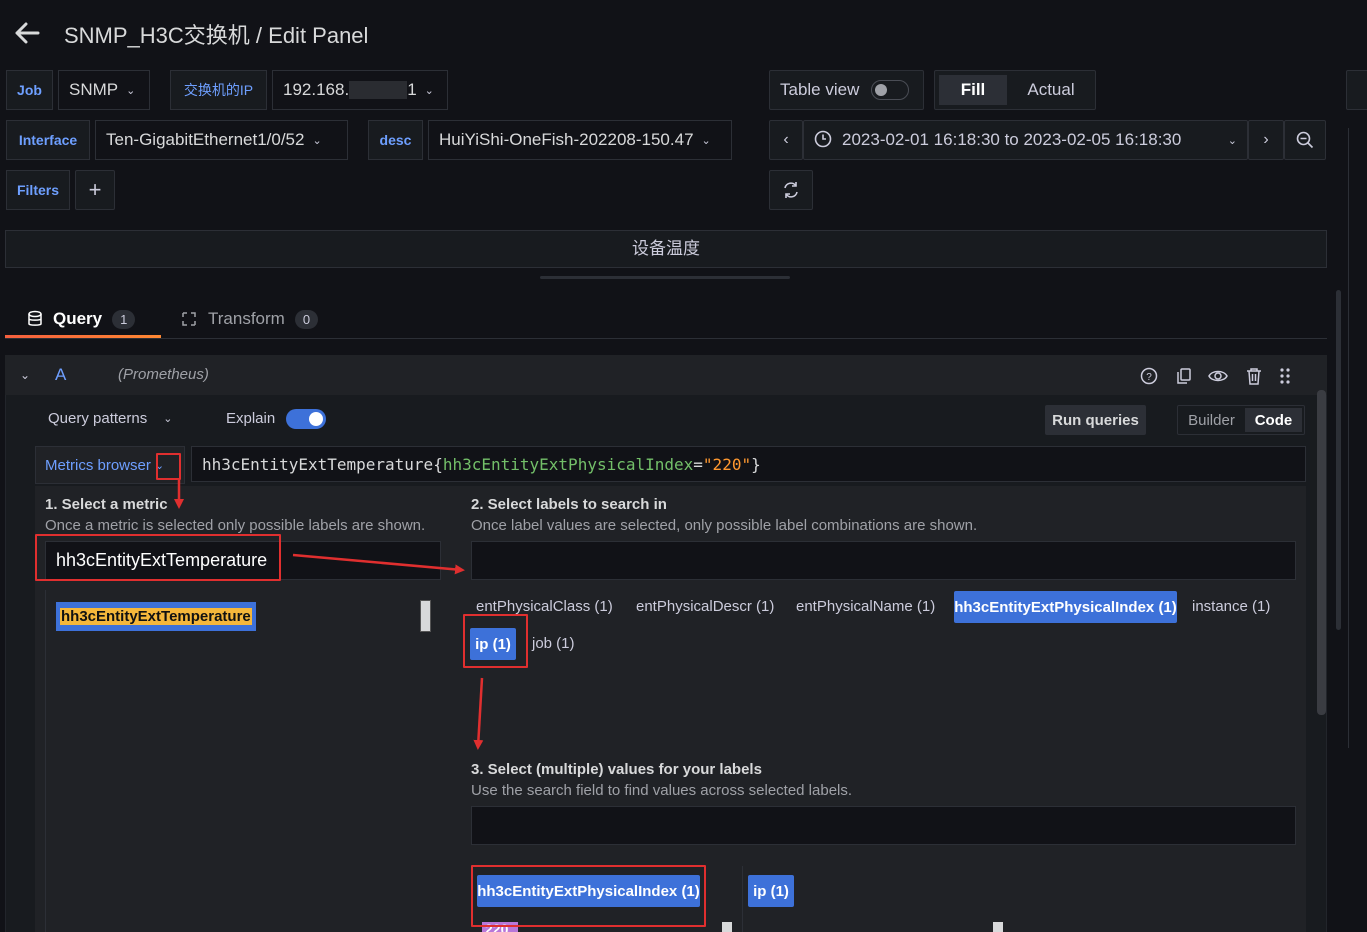 The height and width of the screenshot is (932, 1367). I want to click on tab-transform-count: 0, so click(306, 319).